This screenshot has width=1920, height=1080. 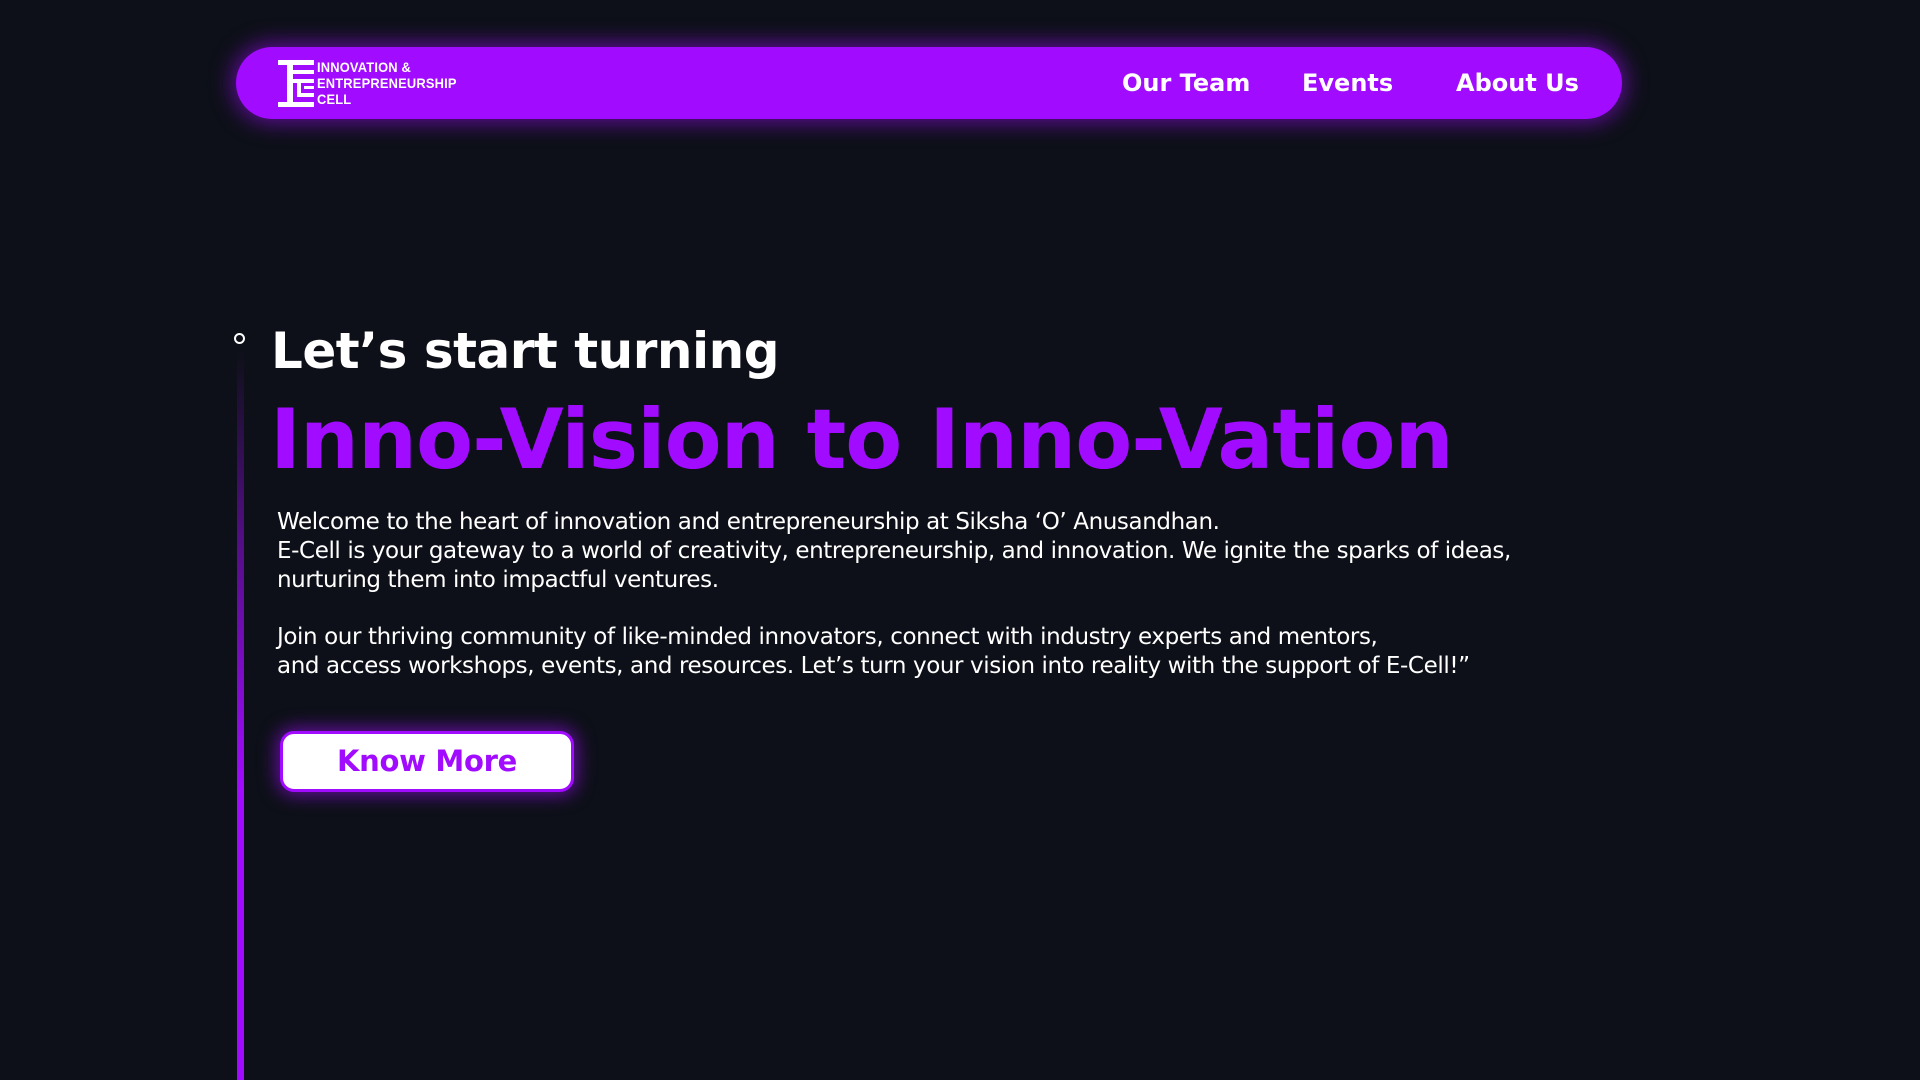 What do you see at coordinates (1347, 83) in the screenshot?
I see `nav-link-events: Events` at bounding box center [1347, 83].